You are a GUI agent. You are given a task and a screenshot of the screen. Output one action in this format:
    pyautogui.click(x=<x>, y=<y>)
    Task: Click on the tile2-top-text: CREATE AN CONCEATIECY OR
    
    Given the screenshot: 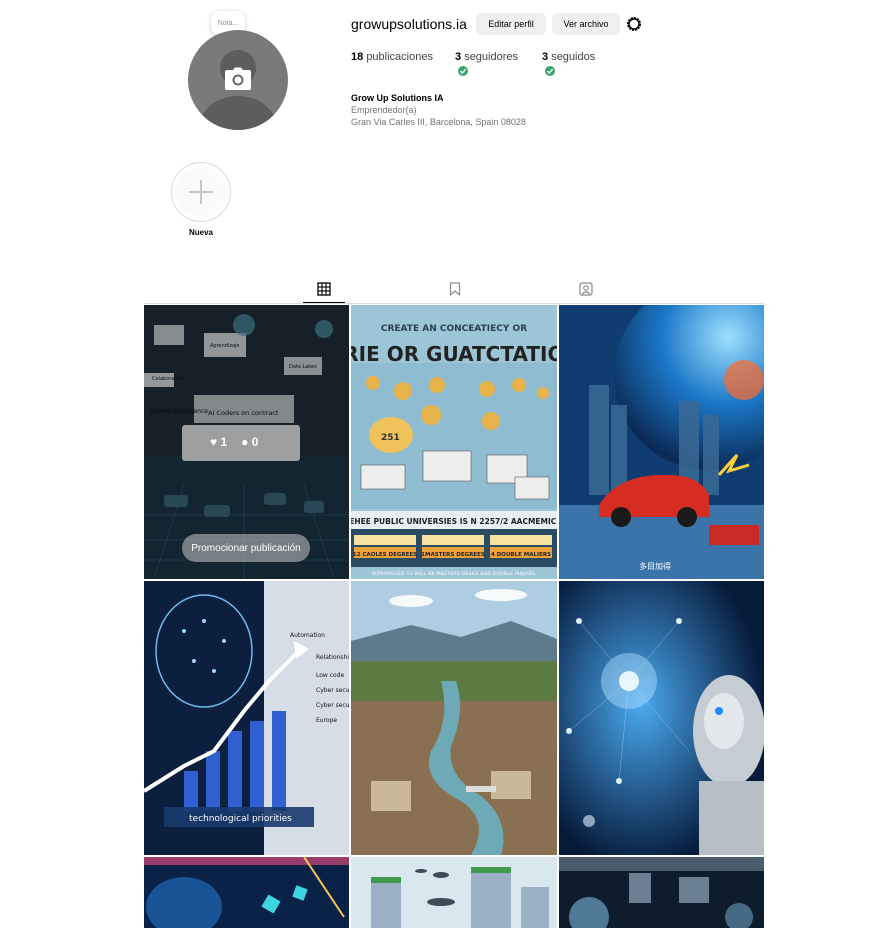 What is the action you would take?
    pyautogui.click(x=454, y=329)
    